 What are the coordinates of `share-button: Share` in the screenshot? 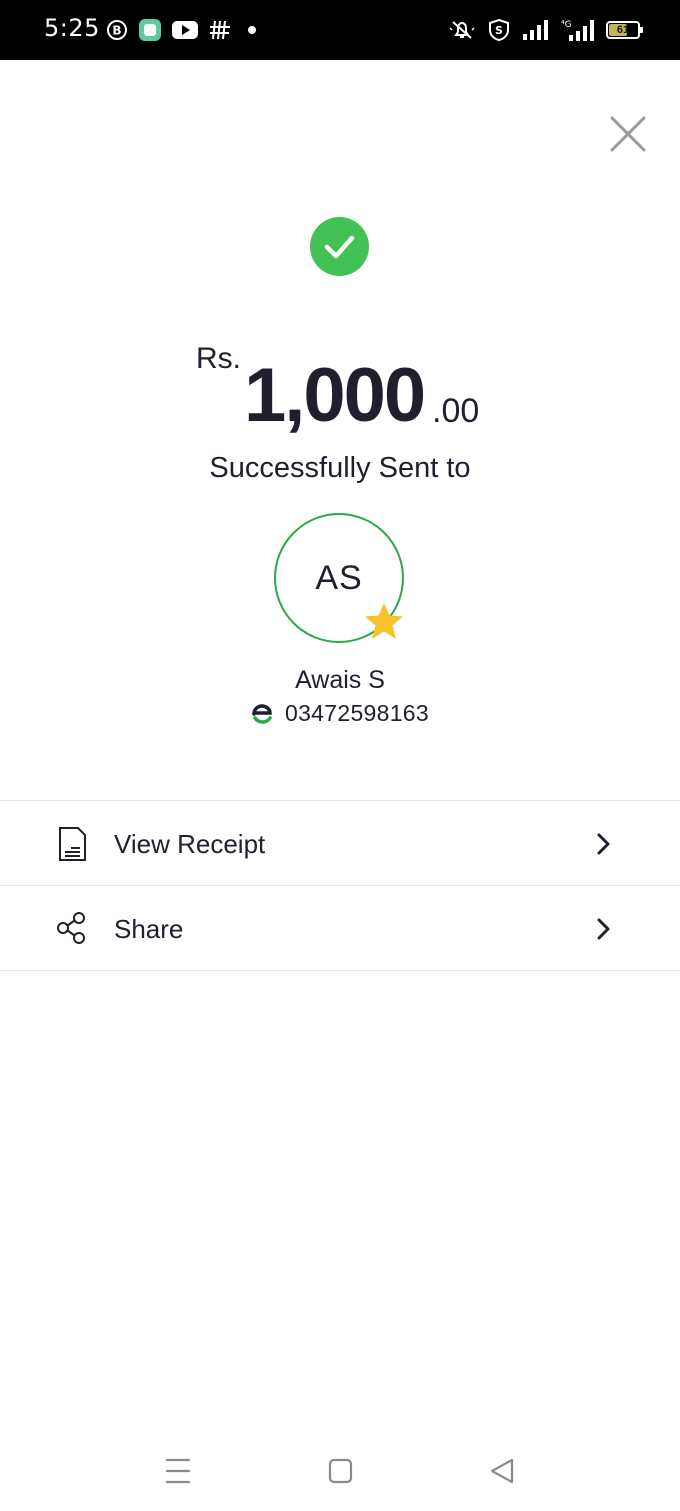 It's located at (340, 928).